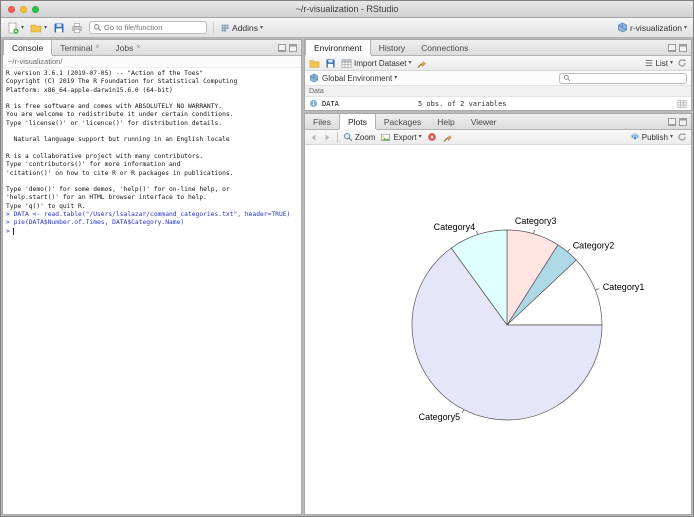  I want to click on search-icon, so click(567, 78).